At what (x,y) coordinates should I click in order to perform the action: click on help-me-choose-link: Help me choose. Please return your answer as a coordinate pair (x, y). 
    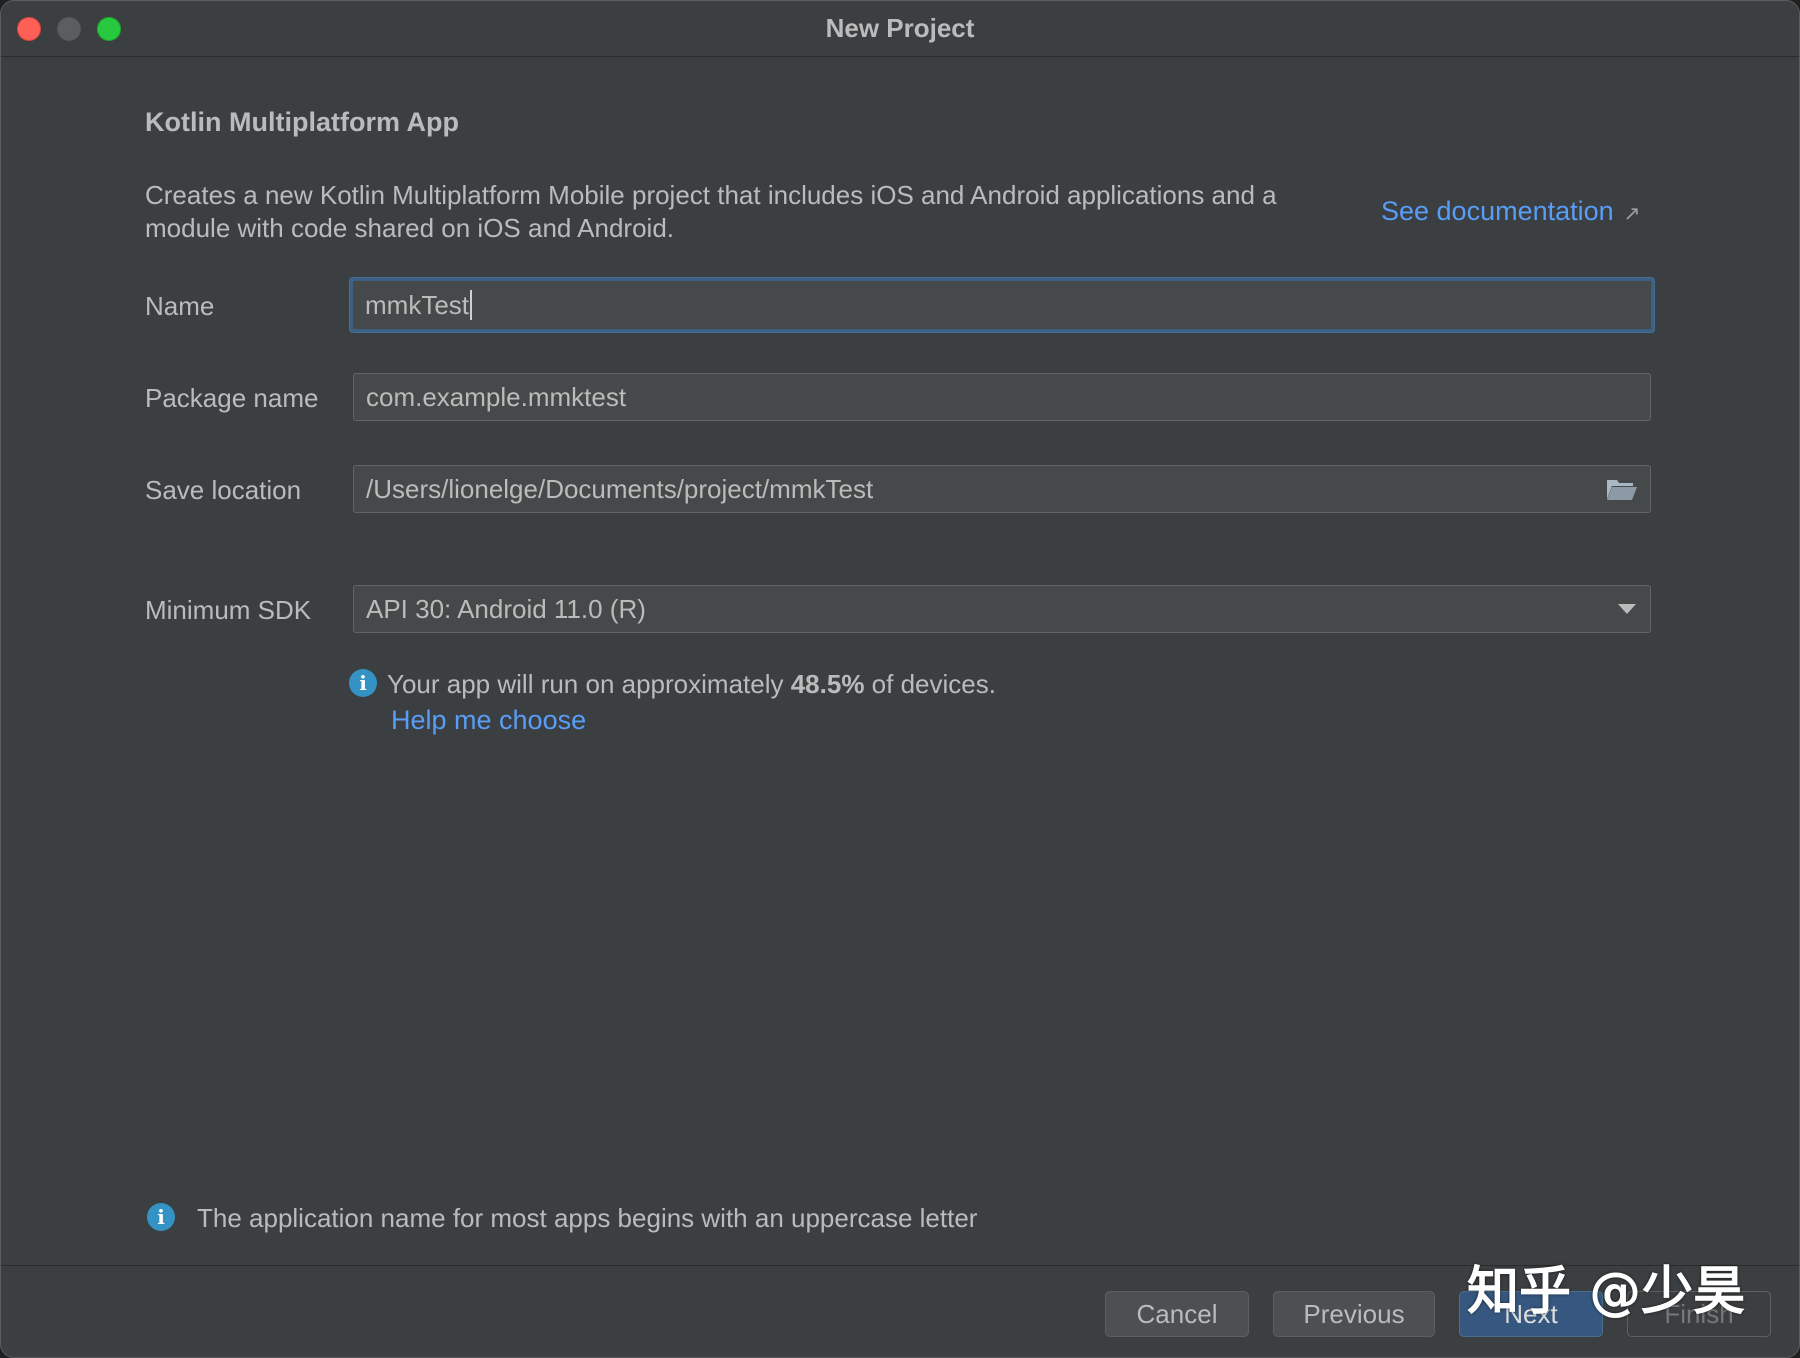
    Looking at the image, I should click on (488, 720).